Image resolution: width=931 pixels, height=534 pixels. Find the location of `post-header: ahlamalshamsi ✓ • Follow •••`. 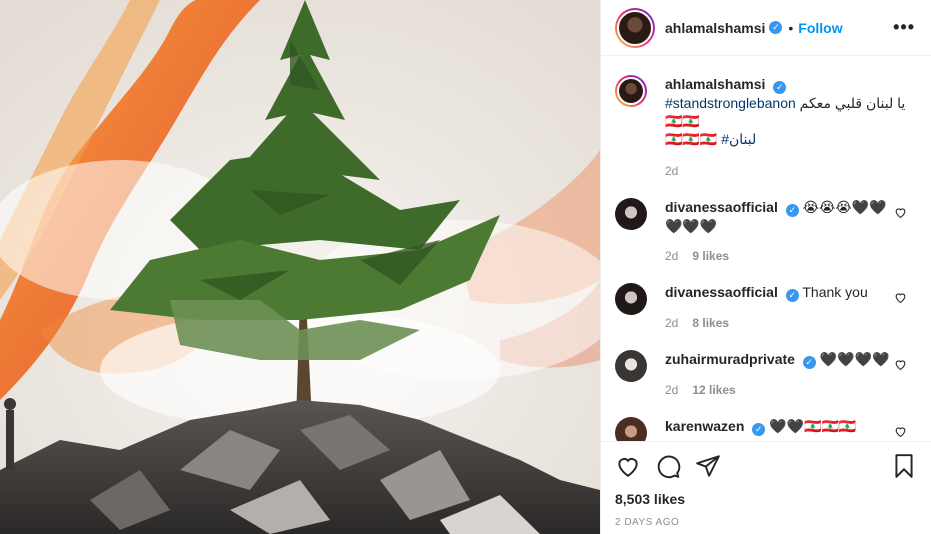

post-header: ahlamalshamsi ✓ • Follow ••• is located at coordinates (766, 28).